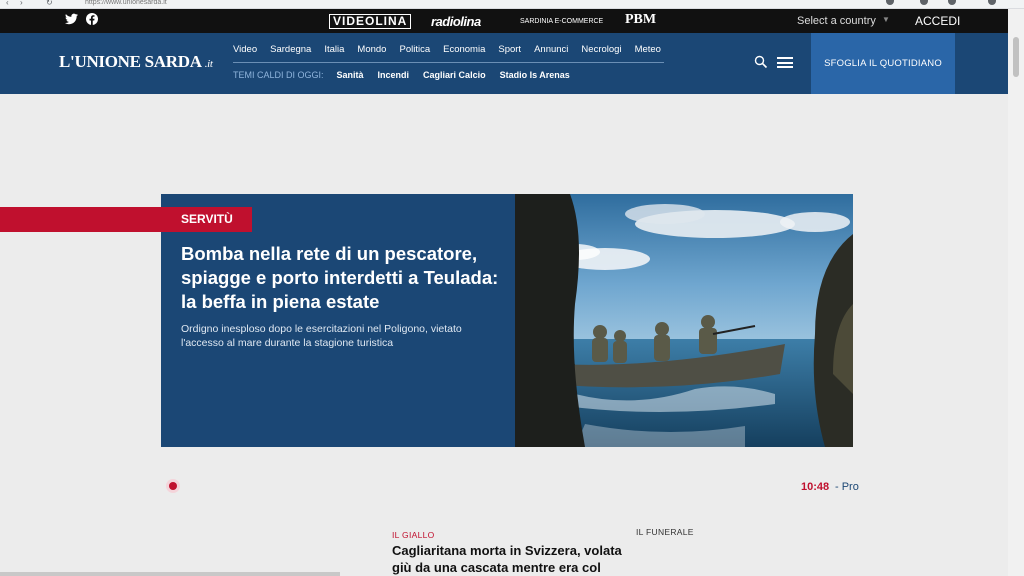 The height and width of the screenshot is (576, 1024). Describe the element at coordinates (665, 532) in the screenshot. I see `card-kicker: IL FUNERALE` at that location.